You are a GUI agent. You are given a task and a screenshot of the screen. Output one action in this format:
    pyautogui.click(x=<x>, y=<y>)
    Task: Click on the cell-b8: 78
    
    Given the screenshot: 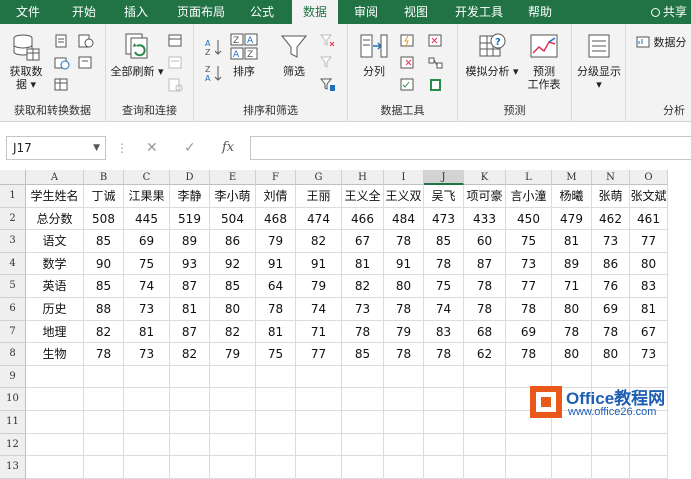 What is the action you would take?
    pyautogui.click(x=104, y=354)
    